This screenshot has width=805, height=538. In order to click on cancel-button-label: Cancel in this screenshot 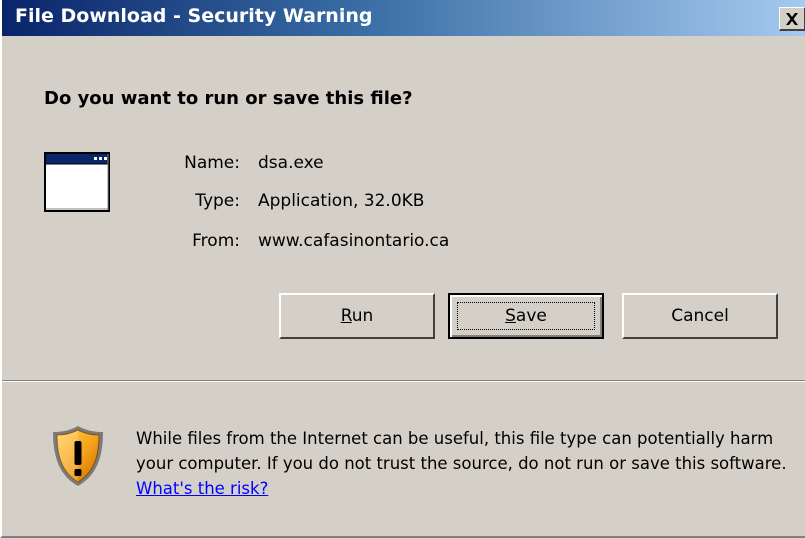, I will do `click(700, 316)`.